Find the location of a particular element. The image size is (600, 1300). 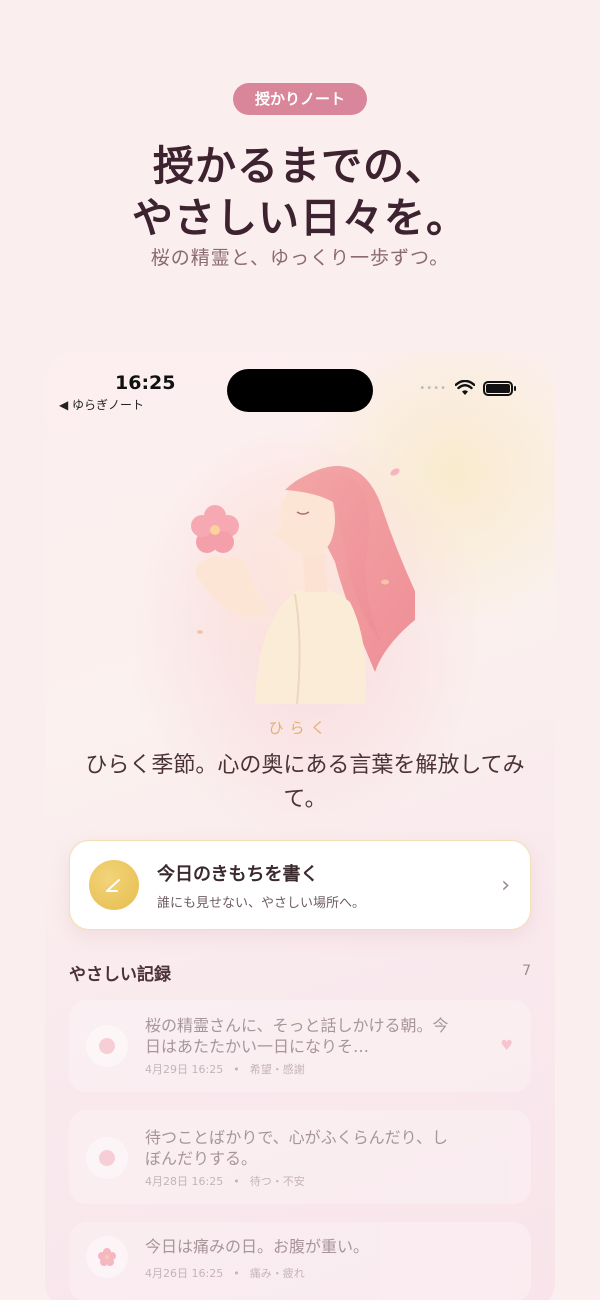

dynamic-island is located at coordinates (300, 390).